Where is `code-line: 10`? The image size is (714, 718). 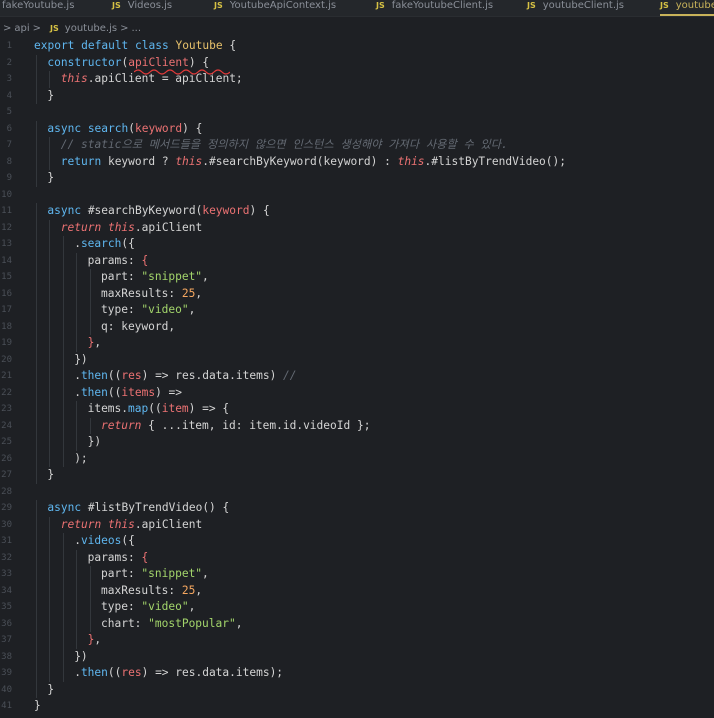 code-line: 10 is located at coordinates (357, 195).